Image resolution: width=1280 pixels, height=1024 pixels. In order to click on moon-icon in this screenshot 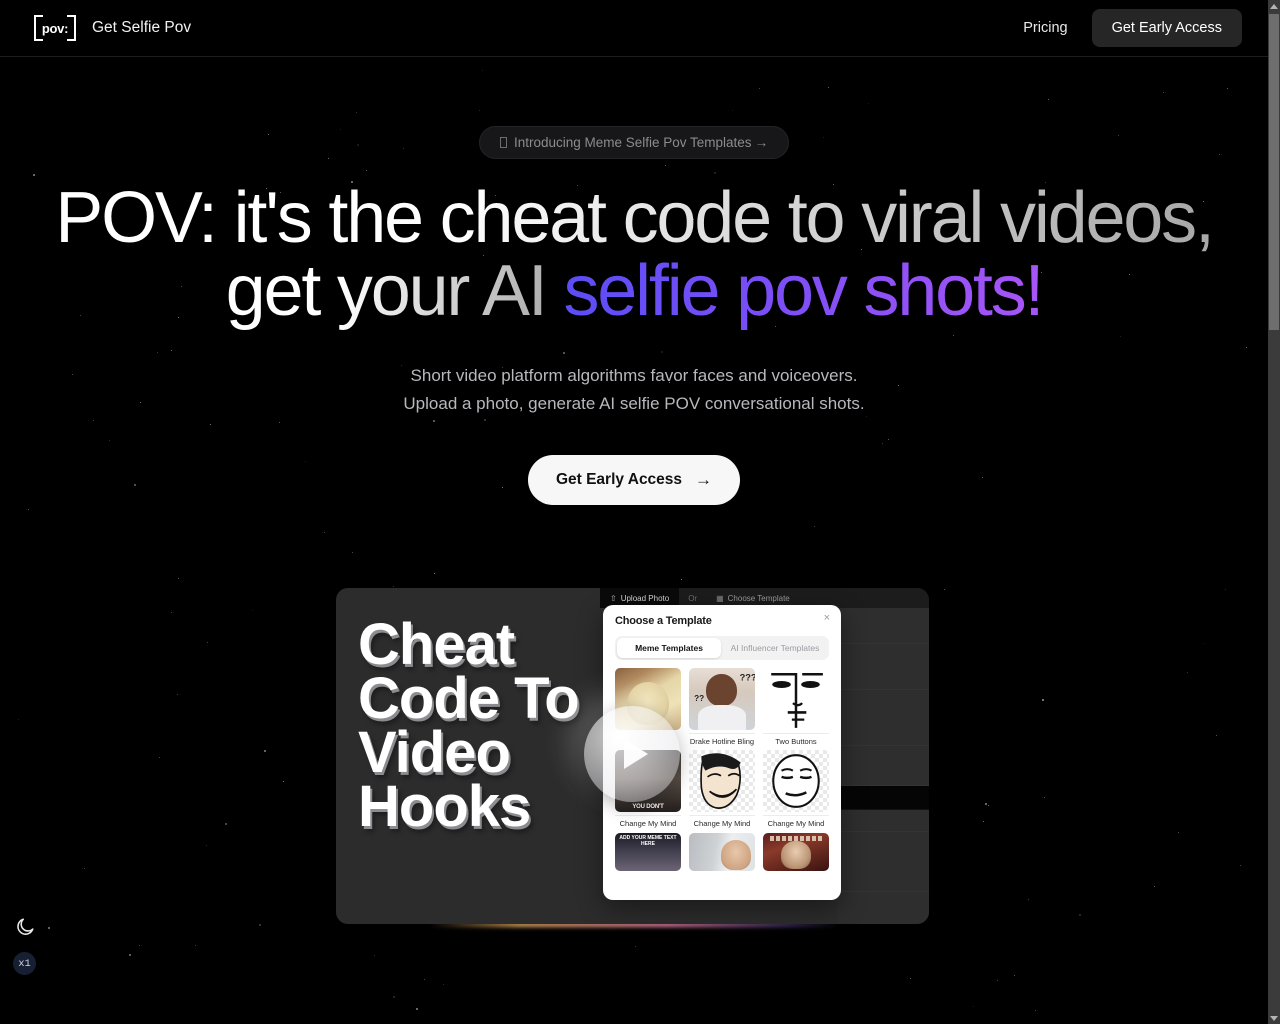, I will do `click(25, 926)`.